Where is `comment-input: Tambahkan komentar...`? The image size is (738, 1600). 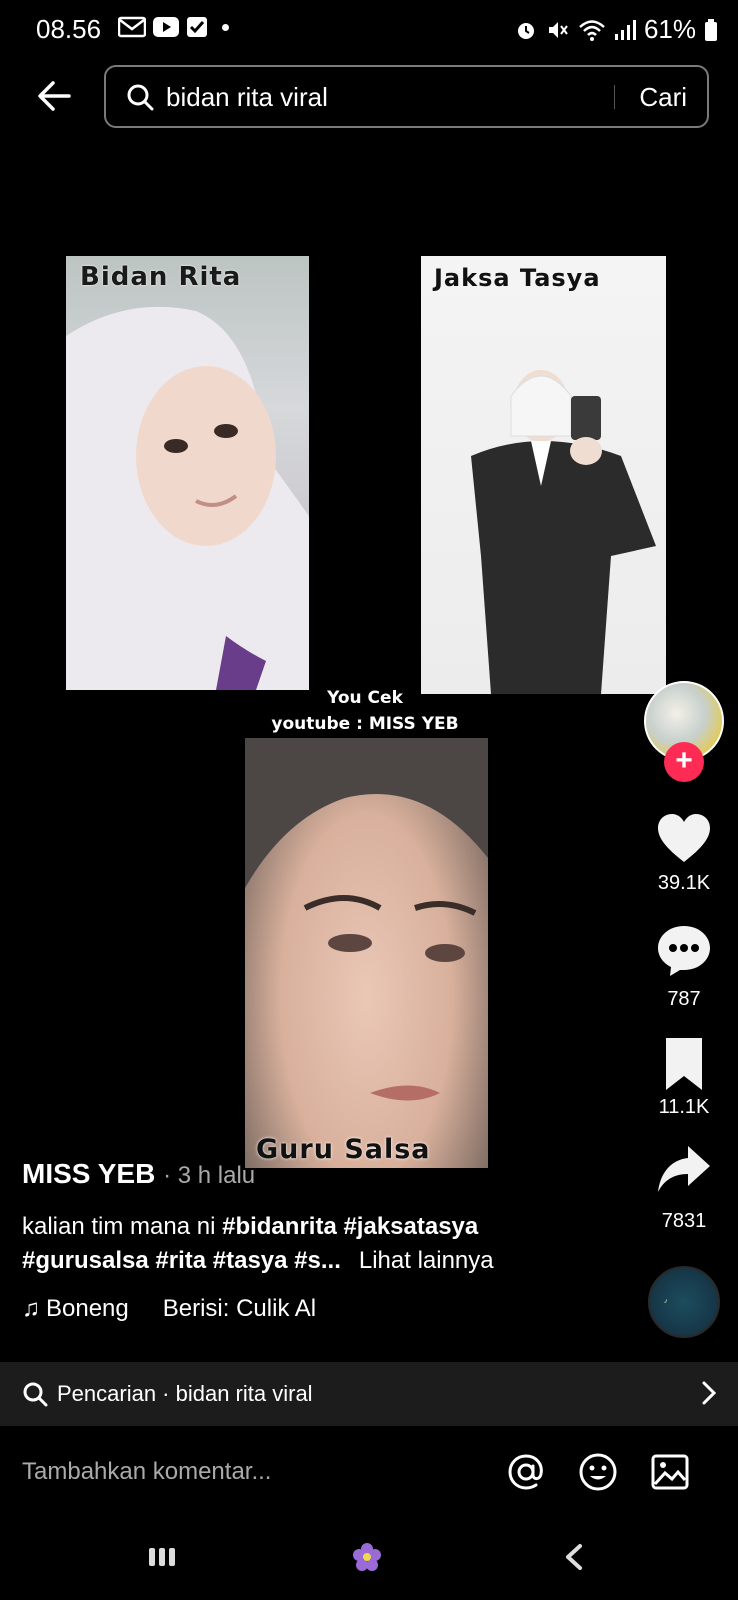
comment-input: Tambahkan komentar... is located at coordinates (146, 1472).